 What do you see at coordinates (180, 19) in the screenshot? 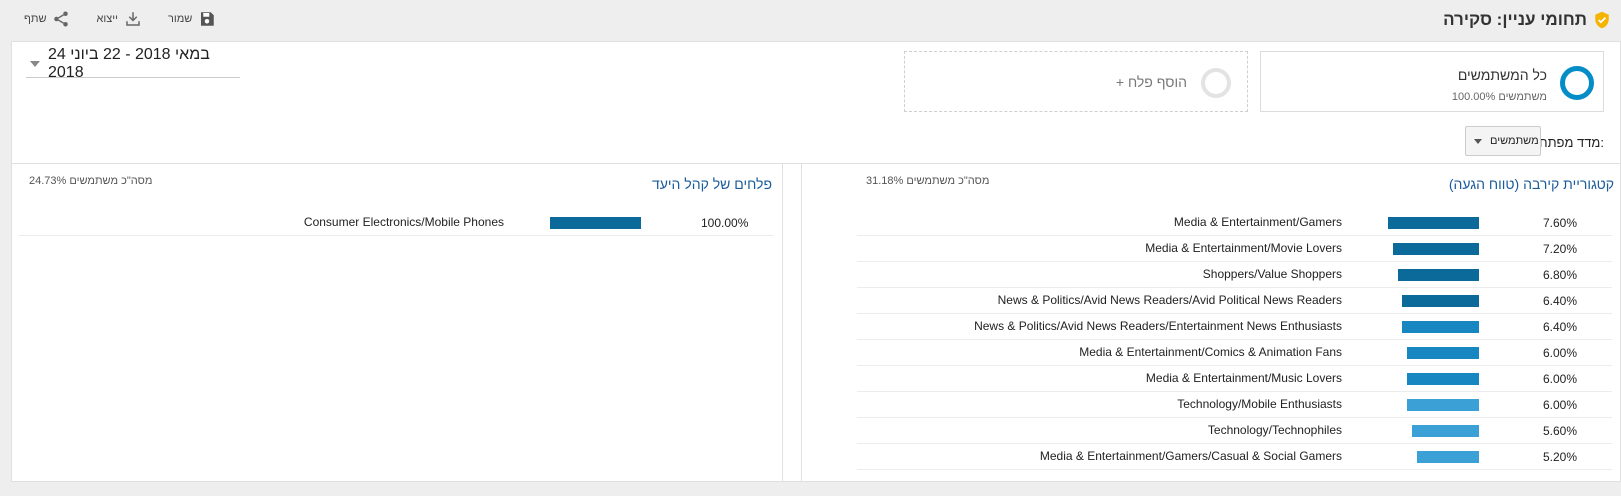
I see `save-button-label: שמור` at bounding box center [180, 19].